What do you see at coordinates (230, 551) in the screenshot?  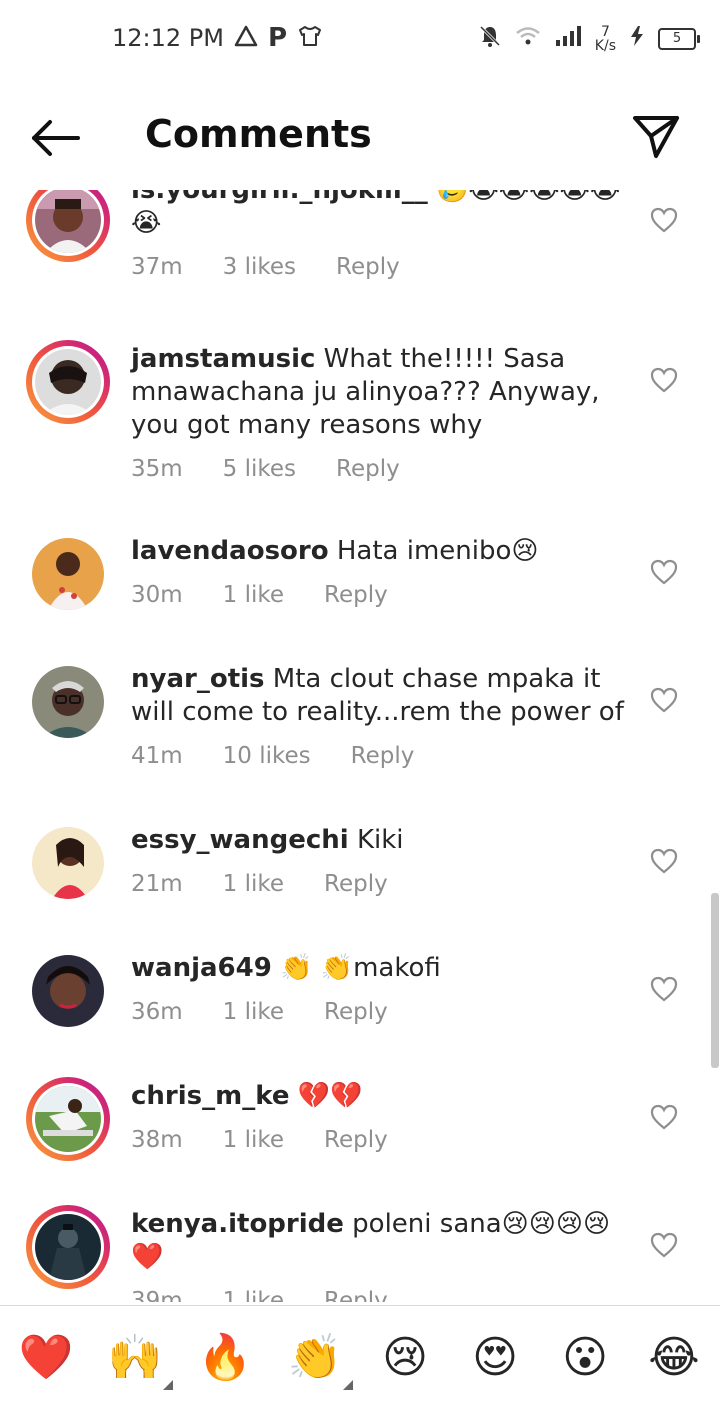 I see `comment-username: lavendaosoro` at bounding box center [230, 551].